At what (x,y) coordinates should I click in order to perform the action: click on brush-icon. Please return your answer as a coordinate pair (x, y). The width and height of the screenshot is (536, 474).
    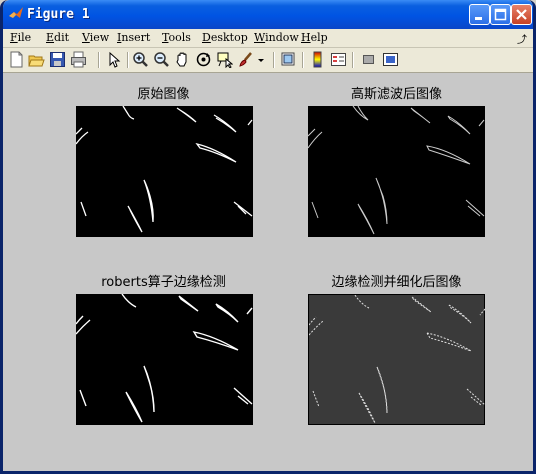
    Looking at the image, I should click on (245, 59).